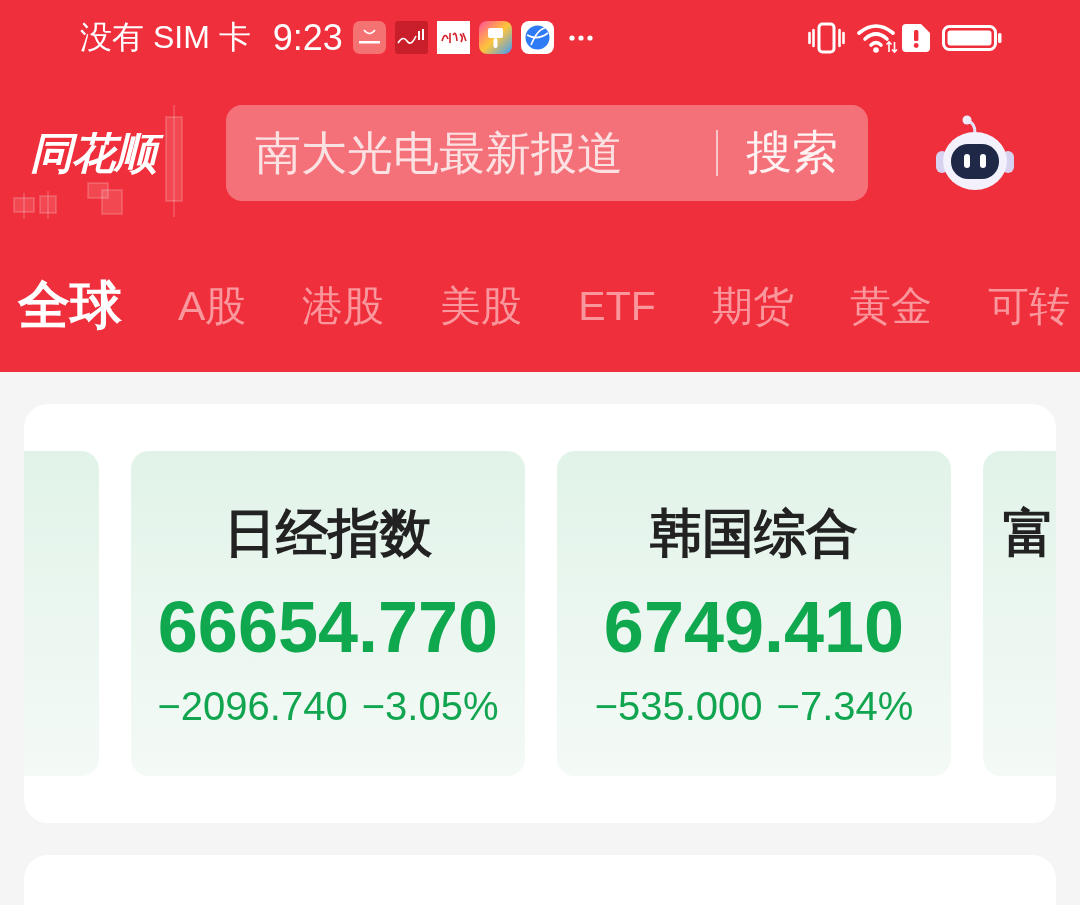 The width and height of the screenshot is (1080, 905). Describe the element at coordinates (1028, 306) in the screenshot. I see `tab: 可转` at that location.